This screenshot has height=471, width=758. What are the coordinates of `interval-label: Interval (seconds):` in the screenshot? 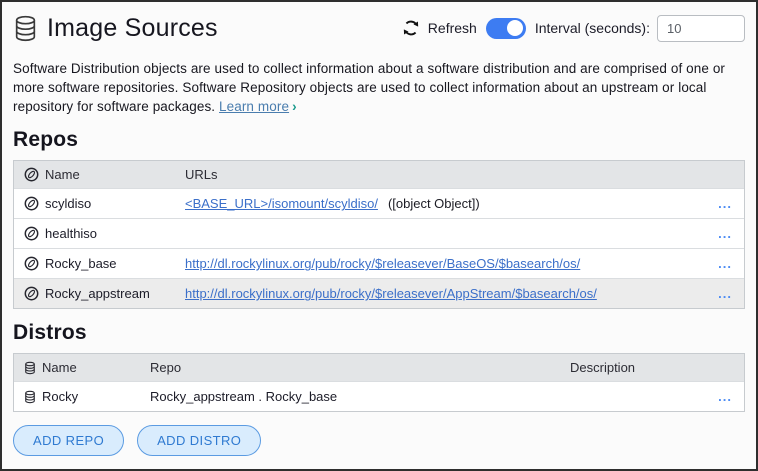 It's located at (592, 28).